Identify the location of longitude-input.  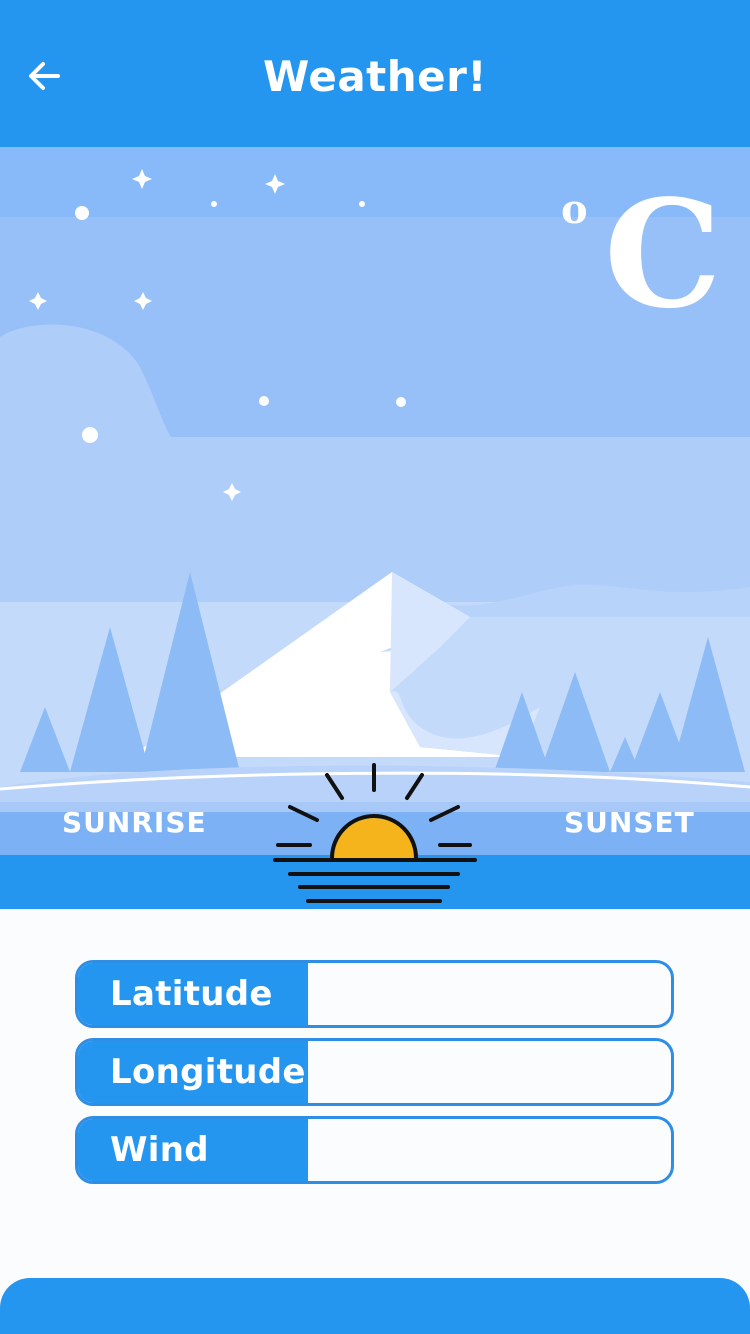
(489, 1072).